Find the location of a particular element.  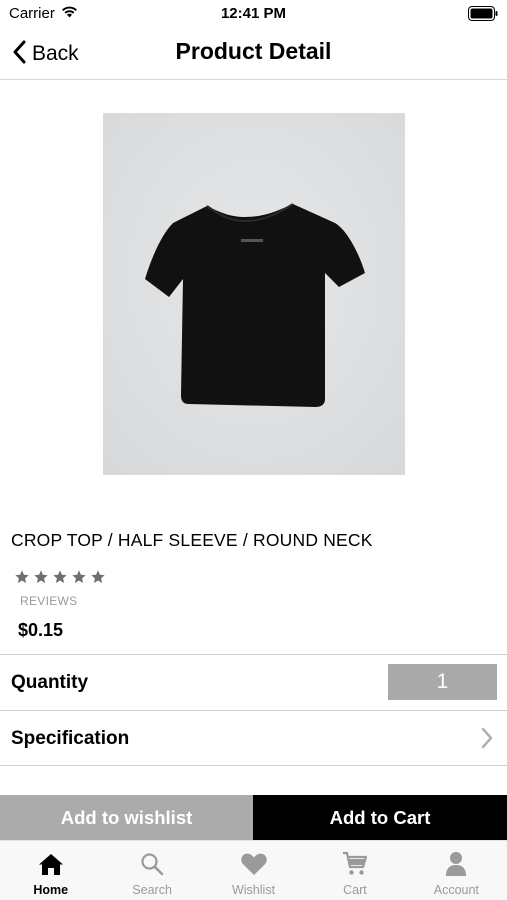

cart-icon is located at coordinates (355, 864).